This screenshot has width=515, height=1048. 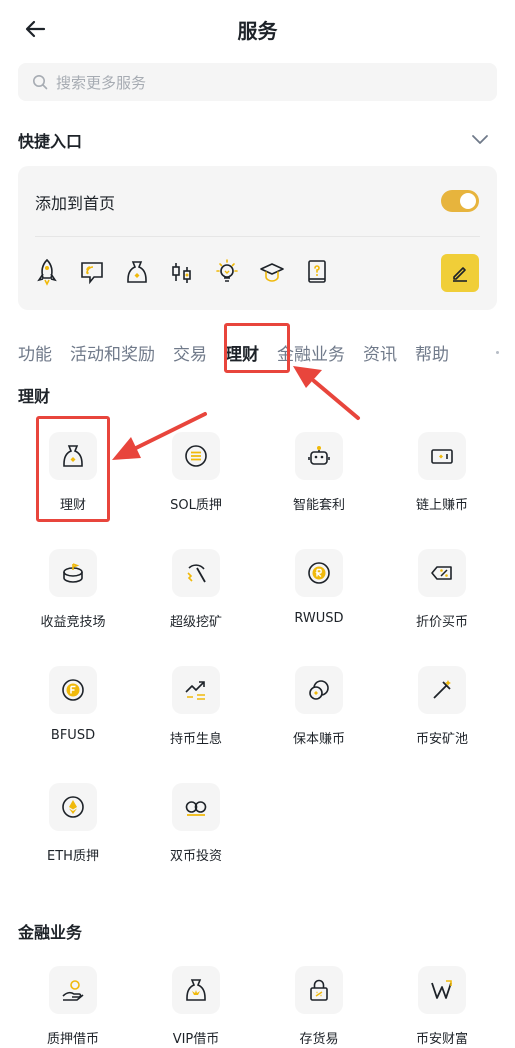 I want to click on service-item: 双币投资, so click(x=196, y=833).